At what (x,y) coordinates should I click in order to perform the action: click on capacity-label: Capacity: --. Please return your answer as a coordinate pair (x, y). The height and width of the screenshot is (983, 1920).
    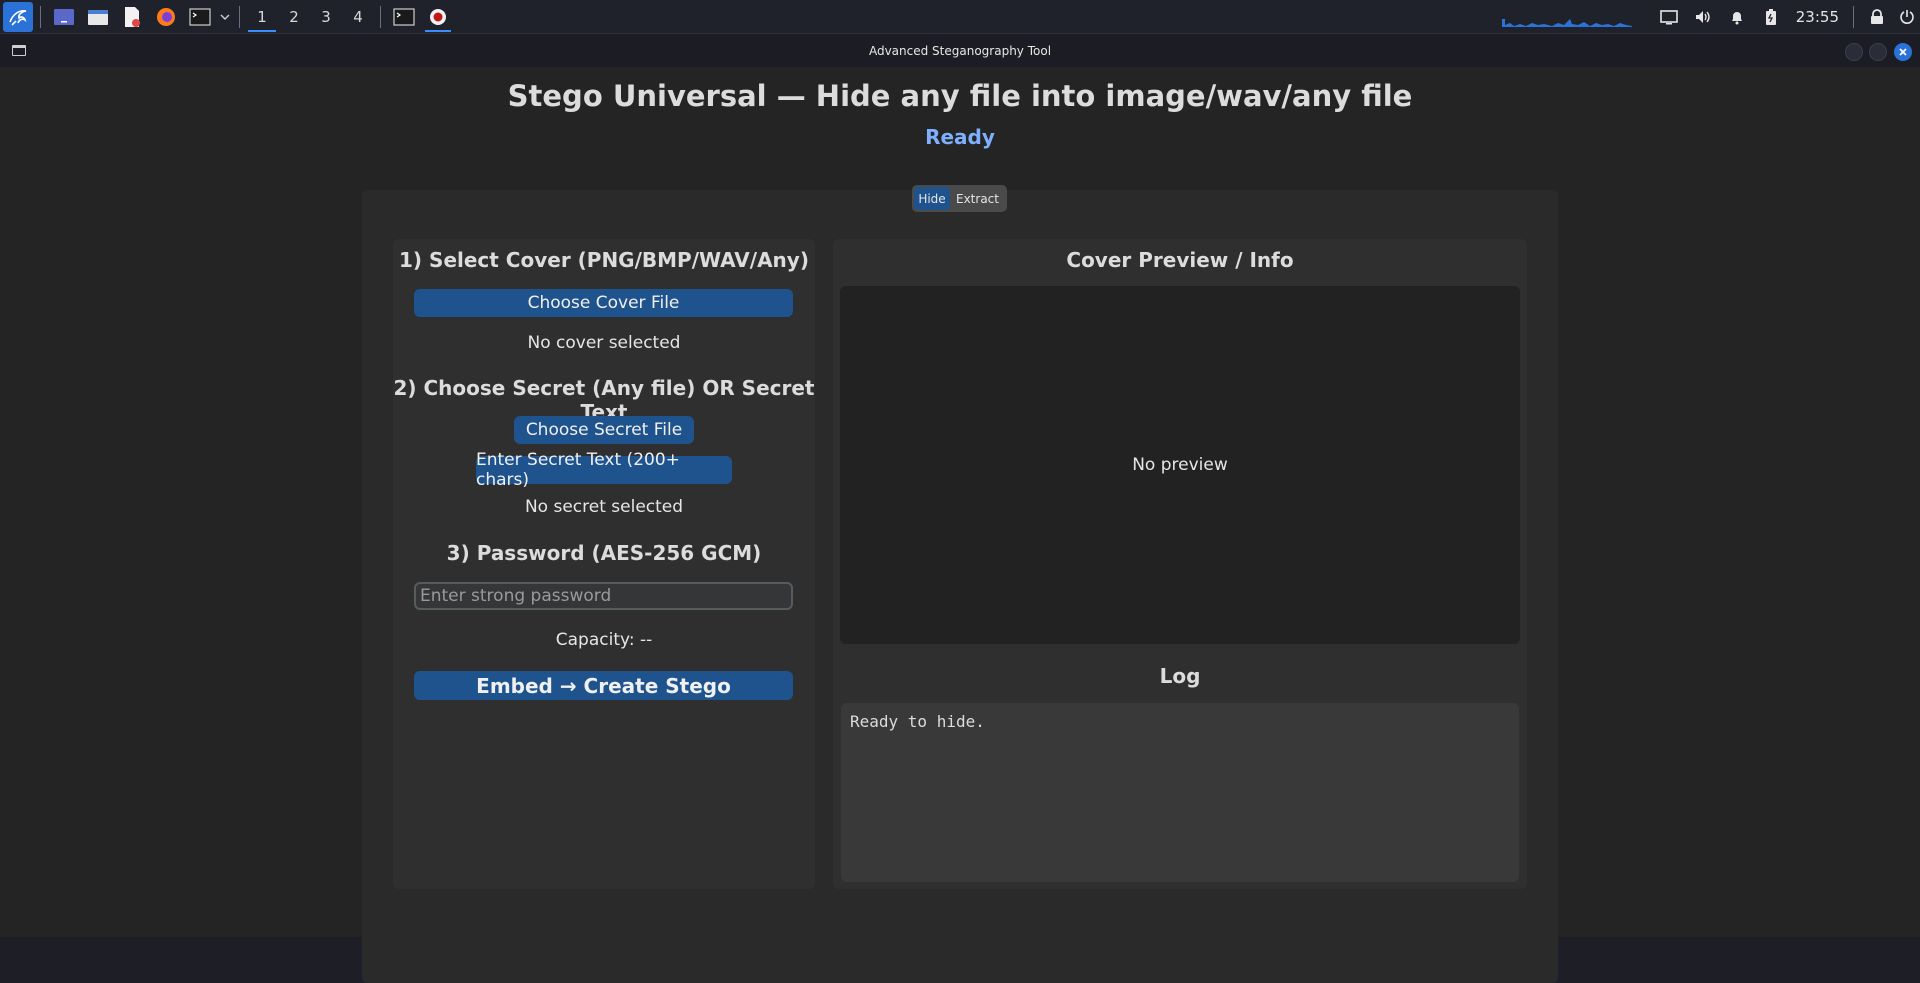
    Looking at the image, I should click on (604, 640).